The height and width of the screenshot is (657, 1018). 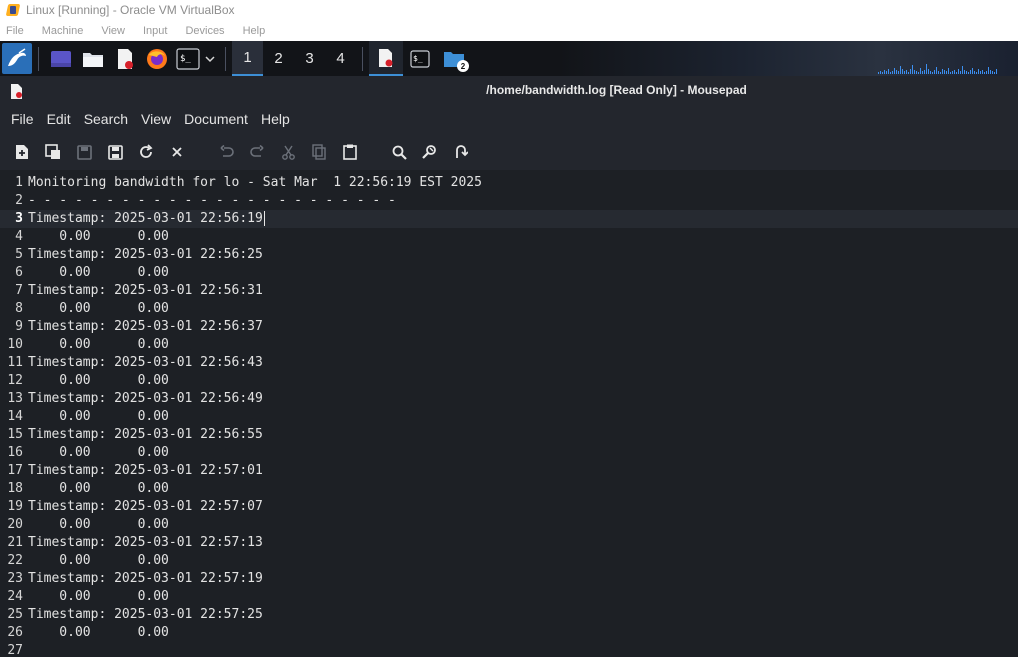 I want to click on redo-icon, so click(x=257, y=152).